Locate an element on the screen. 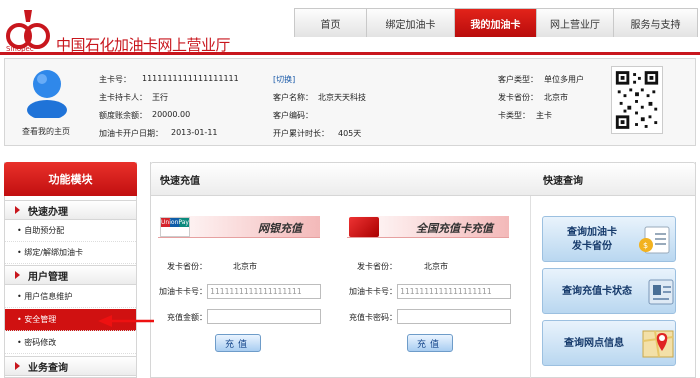 Image resolution: width=700 pixels, height=378 pixels. query-label: 查询网点信息 is located at coordinates (594, 343).